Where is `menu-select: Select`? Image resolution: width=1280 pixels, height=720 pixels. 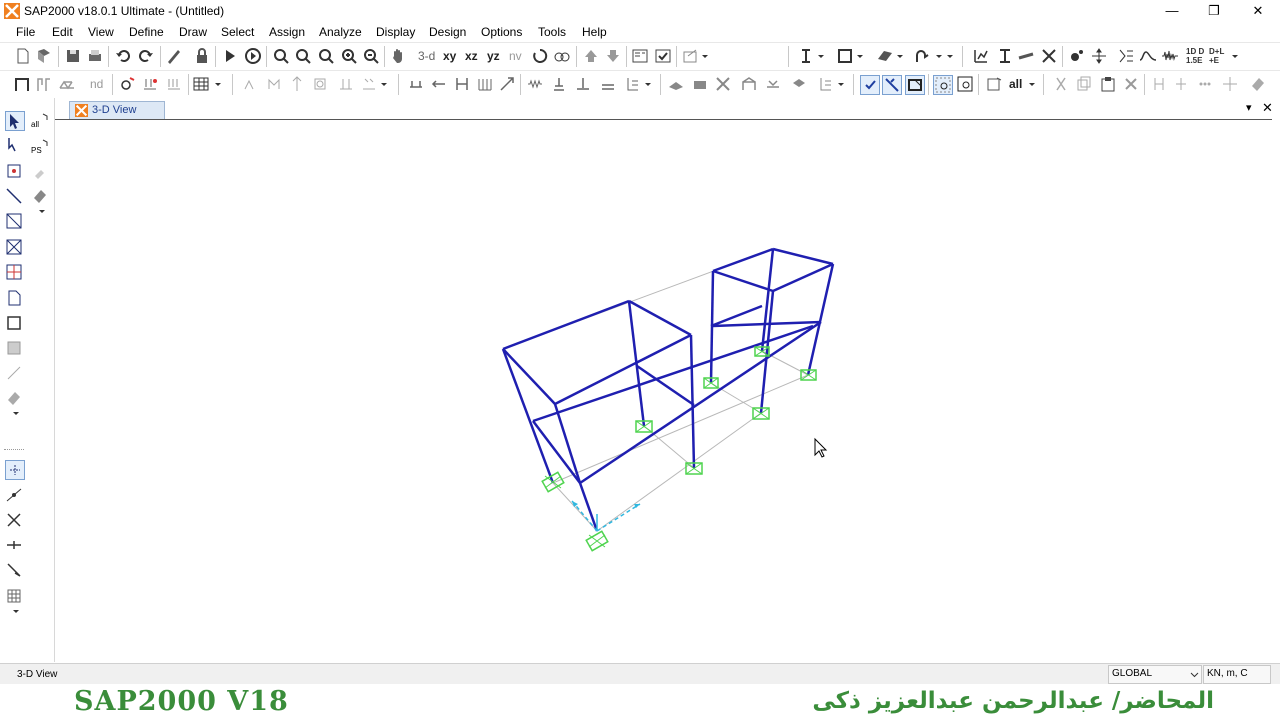
menu-select: Select is located at coordinates (237, 32).